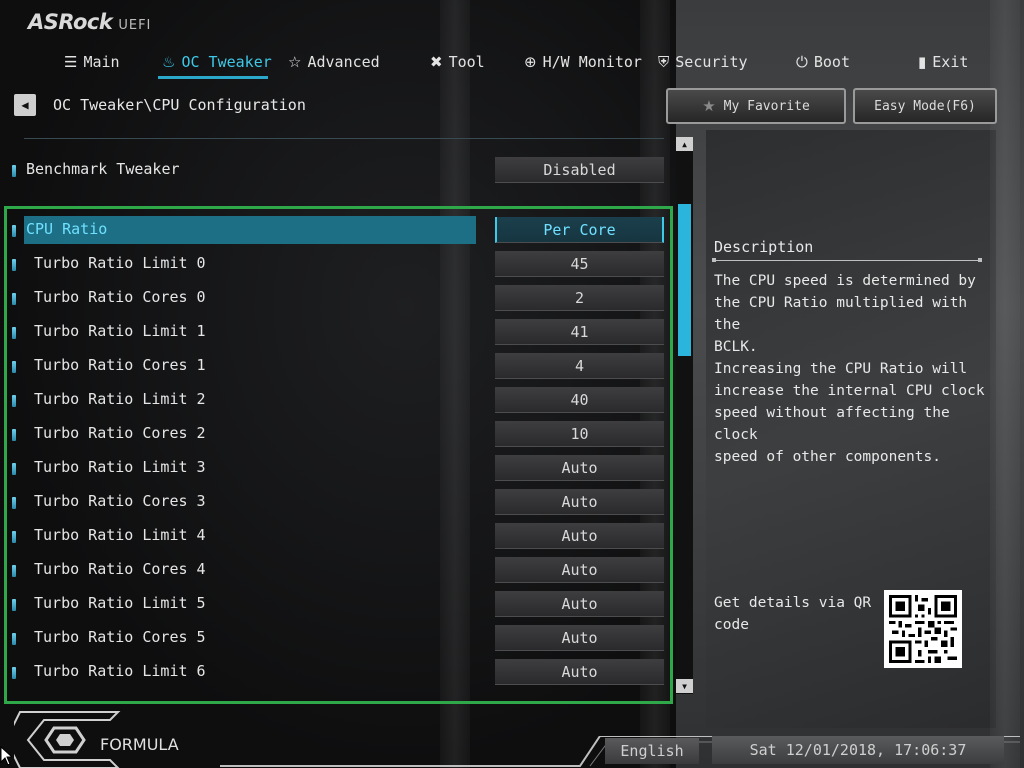  I want to click on setting-label: Turbo Ratio Cores 5, so click(120, 637).